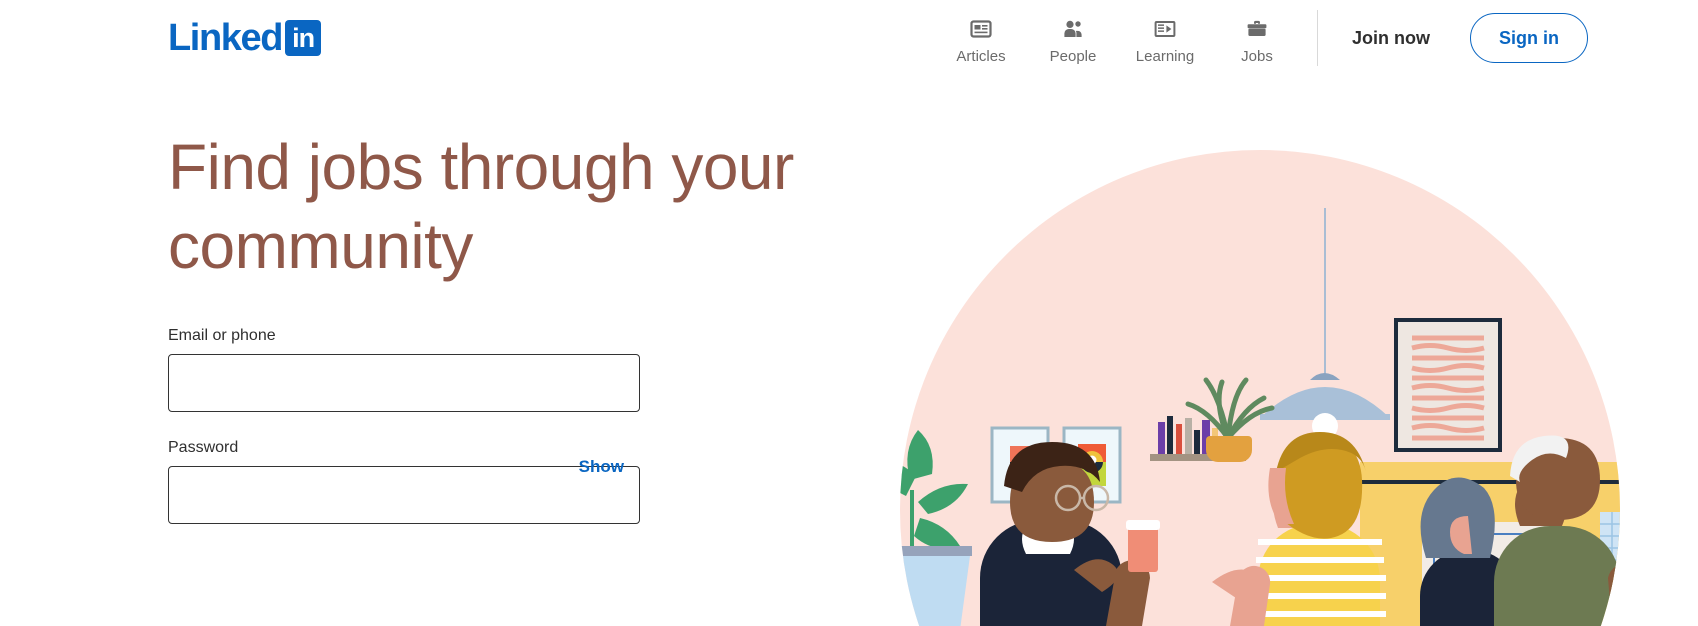 This screenshot has width=1698, height=626. What do you see at coordinates (481, 206) in the screenshot?
I see `page-headline: Find jobs through your community` at bounding box center [481, 206].